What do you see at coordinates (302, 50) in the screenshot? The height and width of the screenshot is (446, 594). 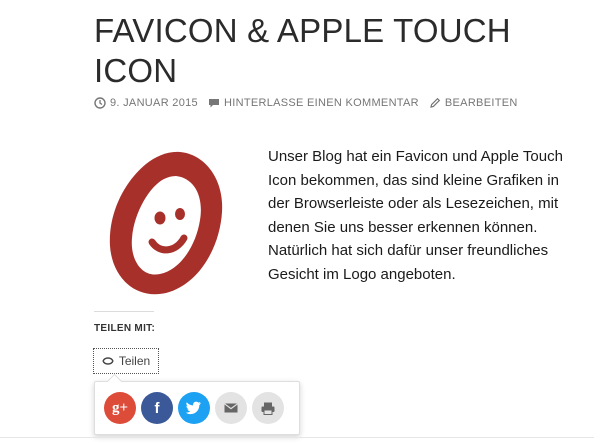 I see `post-title: FAVICON & APPLE TOUCH ICON` at bounding box center [302, 50].